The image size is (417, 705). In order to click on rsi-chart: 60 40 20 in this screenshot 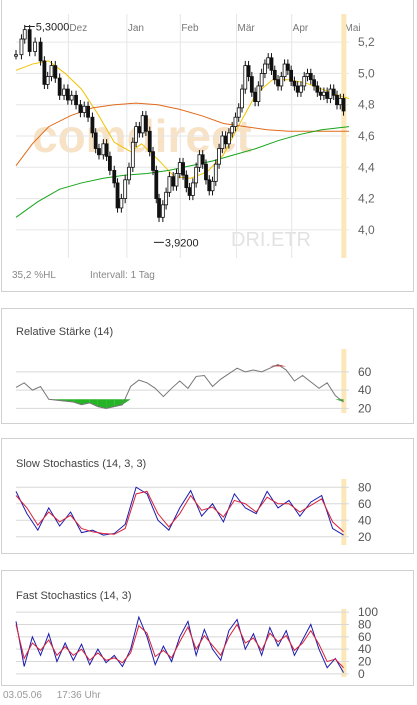, I will do `click(193, 382)`.